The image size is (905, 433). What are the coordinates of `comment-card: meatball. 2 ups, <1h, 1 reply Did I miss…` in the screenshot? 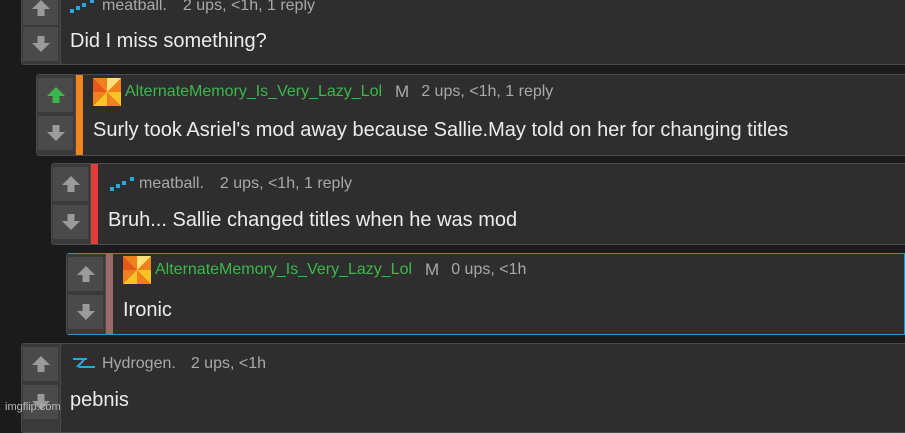 It's located at (463, 32).